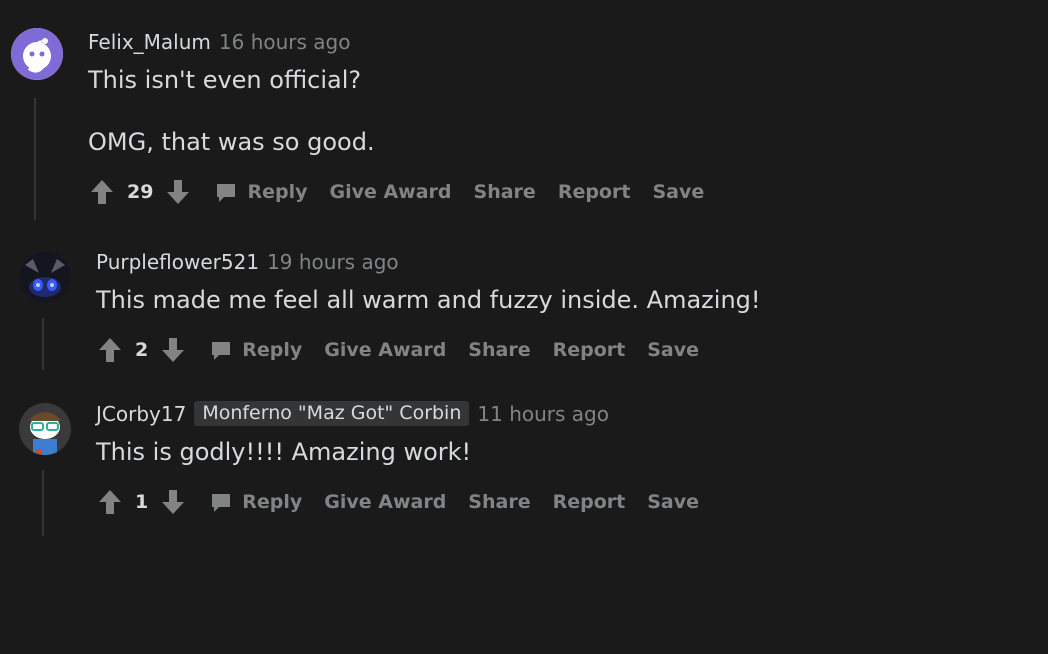 The width and height of the screenshot is (1048, 654). What do you see at coordinates (110, 502) in the screenshot?
I see `upvote-icon` at bounding box center [110, 502].